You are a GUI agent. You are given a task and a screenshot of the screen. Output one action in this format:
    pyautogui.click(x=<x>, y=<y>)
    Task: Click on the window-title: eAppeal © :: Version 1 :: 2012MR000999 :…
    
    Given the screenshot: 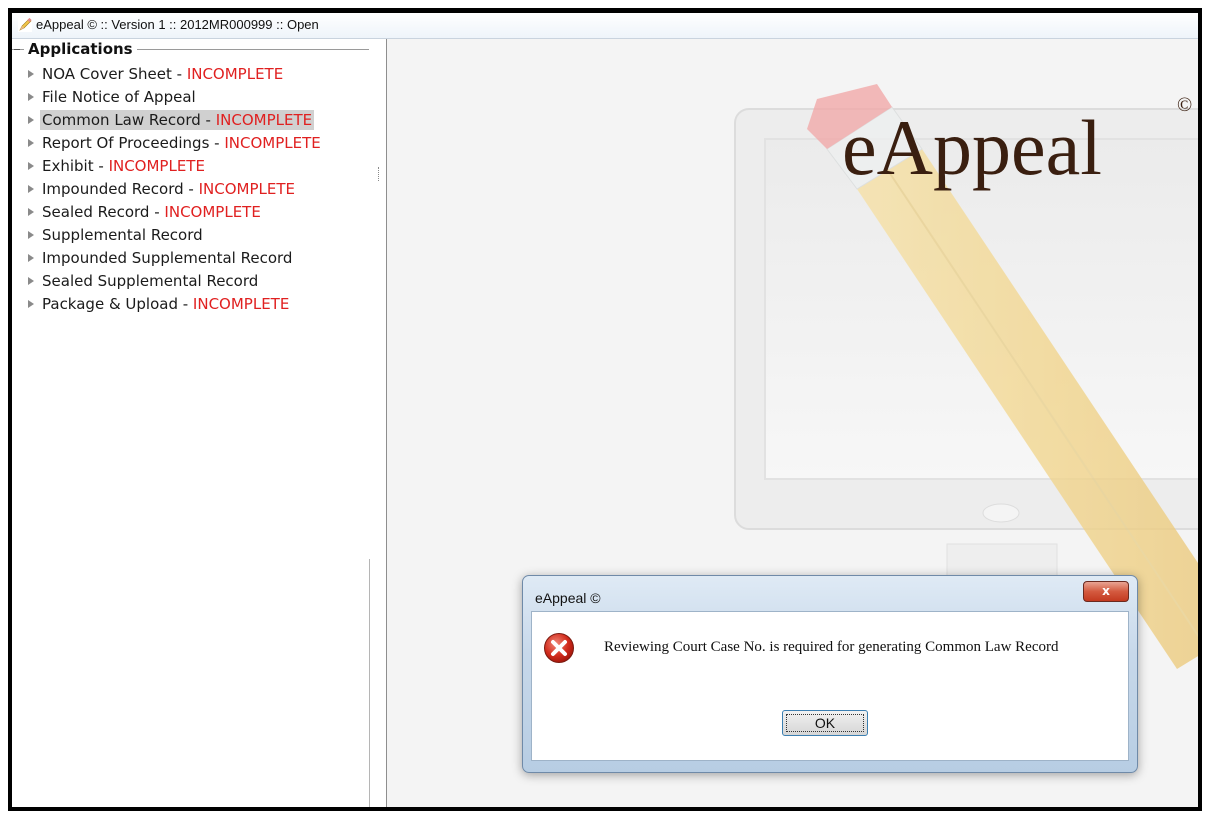 What is the action you would take?
    pyautogui.click(x=177, y=24)
    